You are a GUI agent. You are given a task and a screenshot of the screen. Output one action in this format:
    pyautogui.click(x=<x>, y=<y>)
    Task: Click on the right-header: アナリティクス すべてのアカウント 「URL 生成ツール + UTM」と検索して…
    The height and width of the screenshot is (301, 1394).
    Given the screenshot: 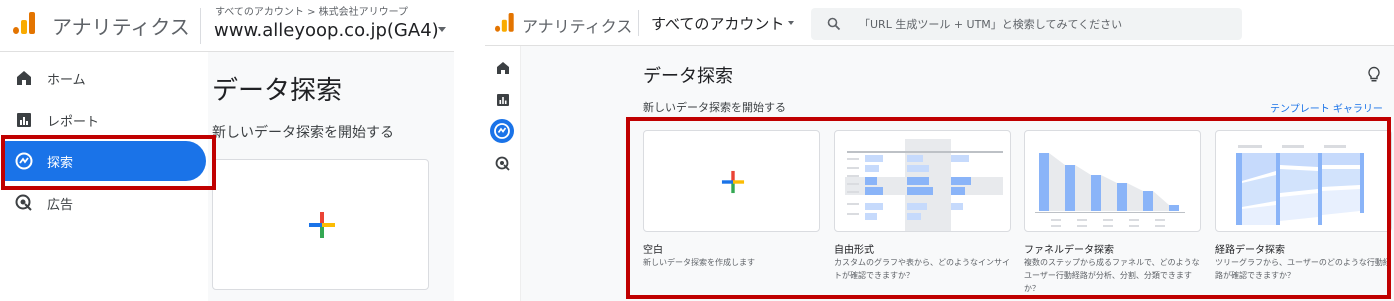 What is the action you would take?
    pyautogui.click(x=939, y=23)
    